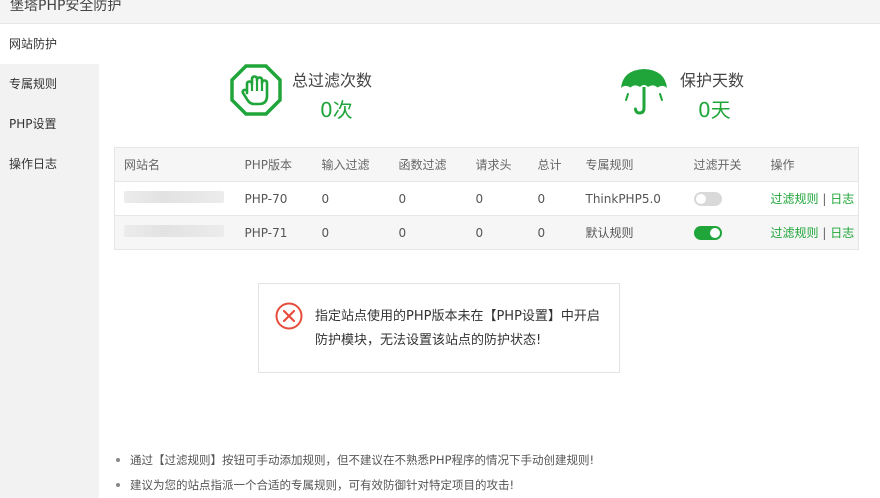  What do you see at coordinates (310, 93) in the screenshot?
I see `stat-filter-count: 总过滤次数 0次` at bounding box center [310, 93].